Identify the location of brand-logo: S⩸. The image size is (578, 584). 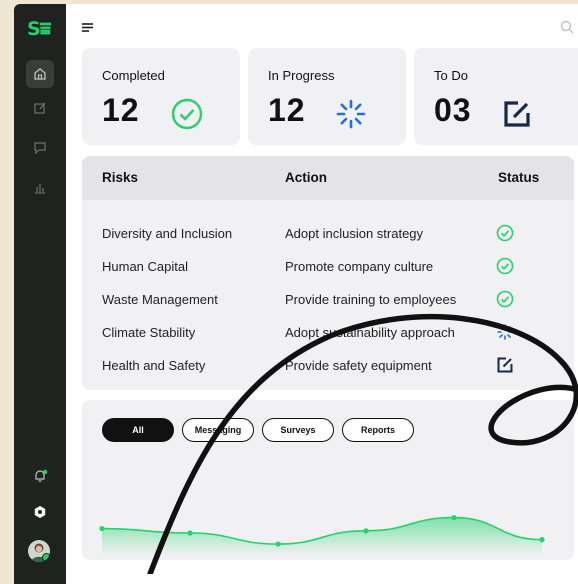
(39, 29).